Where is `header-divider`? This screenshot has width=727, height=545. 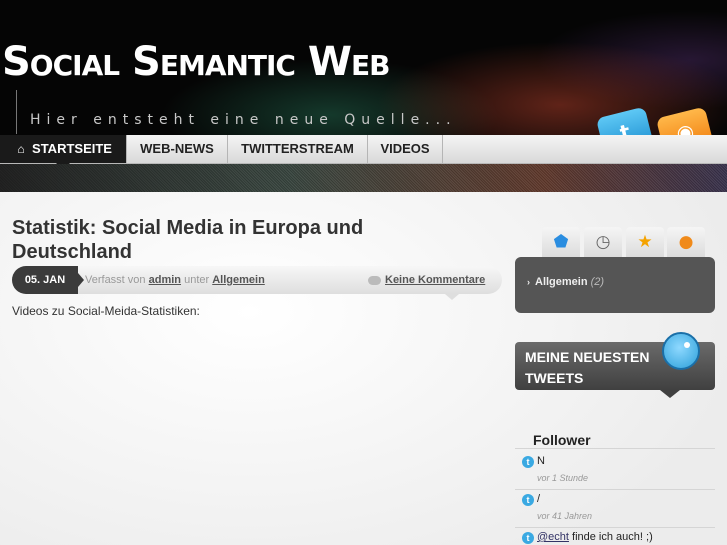
header-divider is located at coordinates (16, 112).